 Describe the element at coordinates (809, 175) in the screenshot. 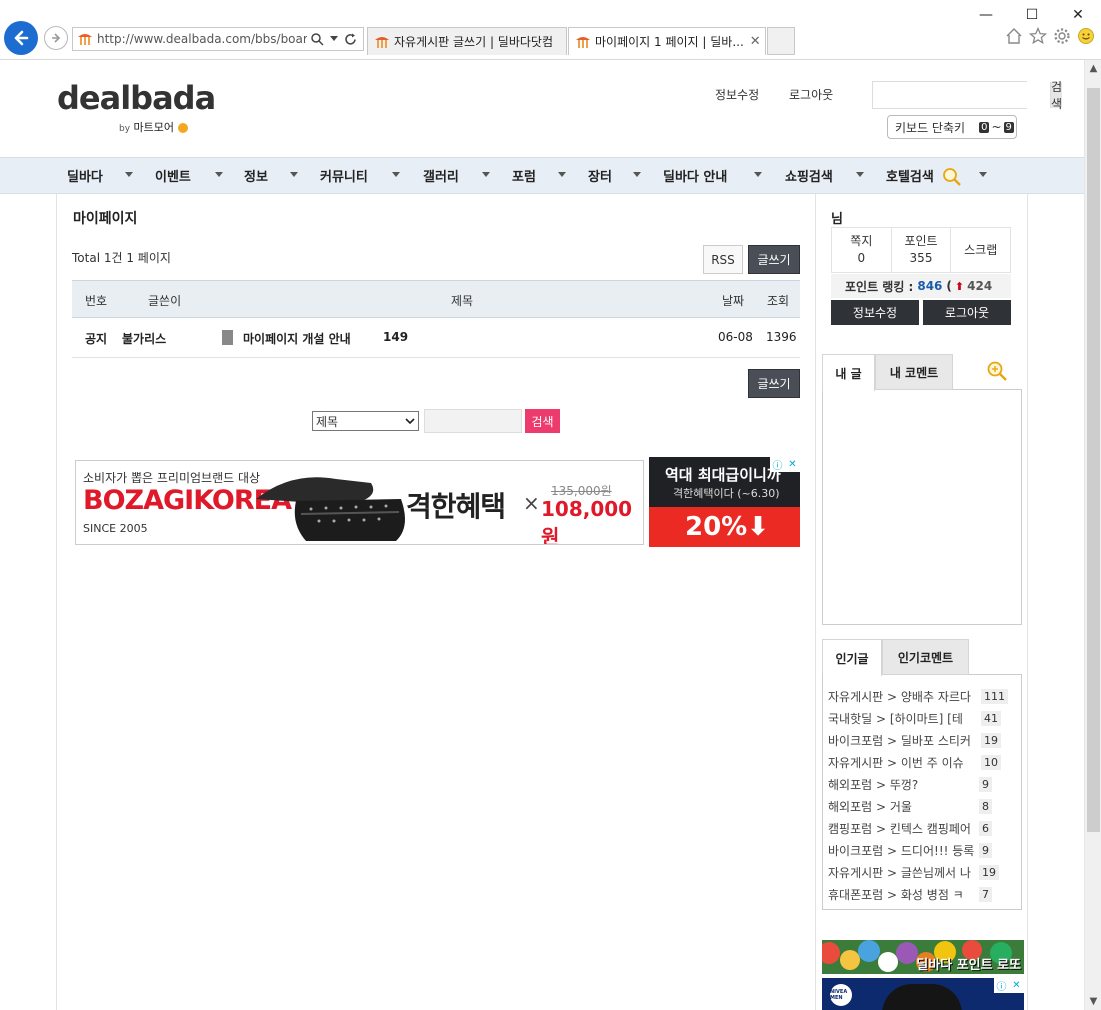

I see `nav-item-shopping-search: 쇼핑검색` at that location.